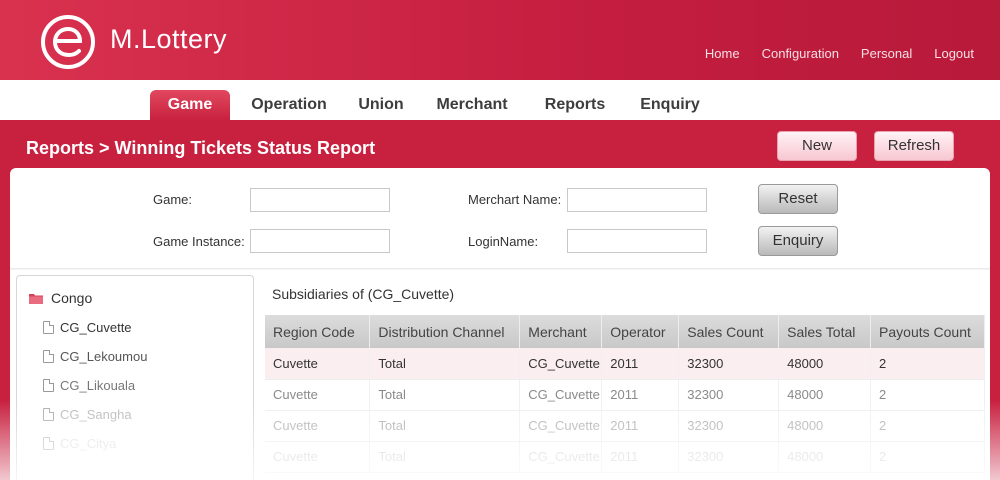  What do you see at coordinates (817, 146) in the screenshot?
I see `new-button: New` at bounding box center [817, 146].